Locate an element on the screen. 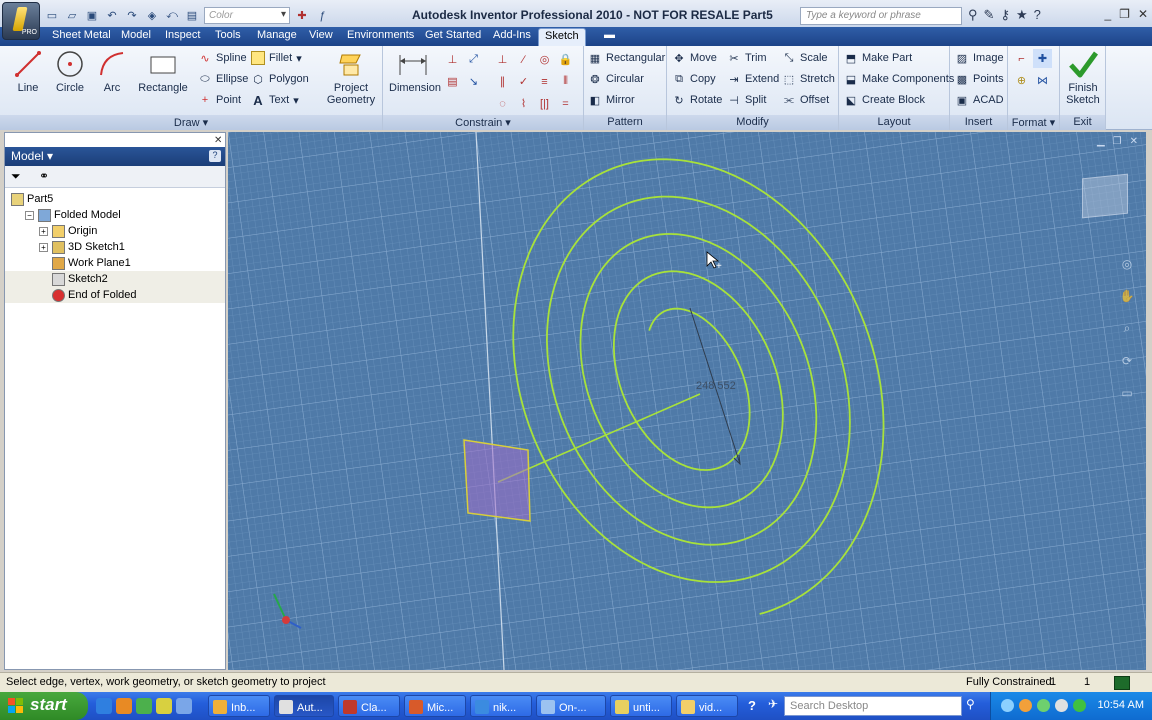 The width and height of the screenshot is (1152, 720). vp-restore-icon: ❐ is located at coordinates (1117, 141).